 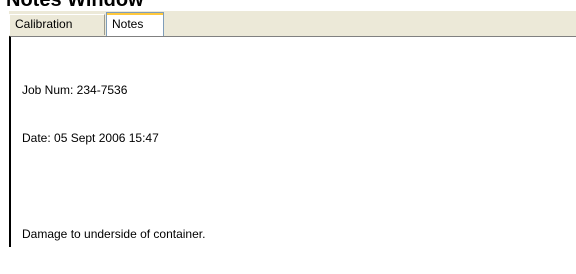 What do you see at coordinates (75, 5) in the screenshot?
I see `window-heading: Notes Window` at bounding box center [75, 5].